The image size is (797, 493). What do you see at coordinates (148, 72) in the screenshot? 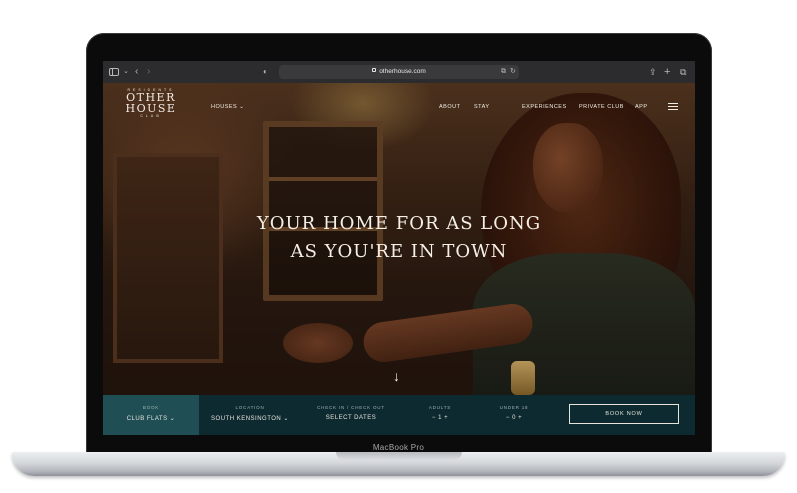
I see `forward-icon: ›` at bounding box center [148, 72].